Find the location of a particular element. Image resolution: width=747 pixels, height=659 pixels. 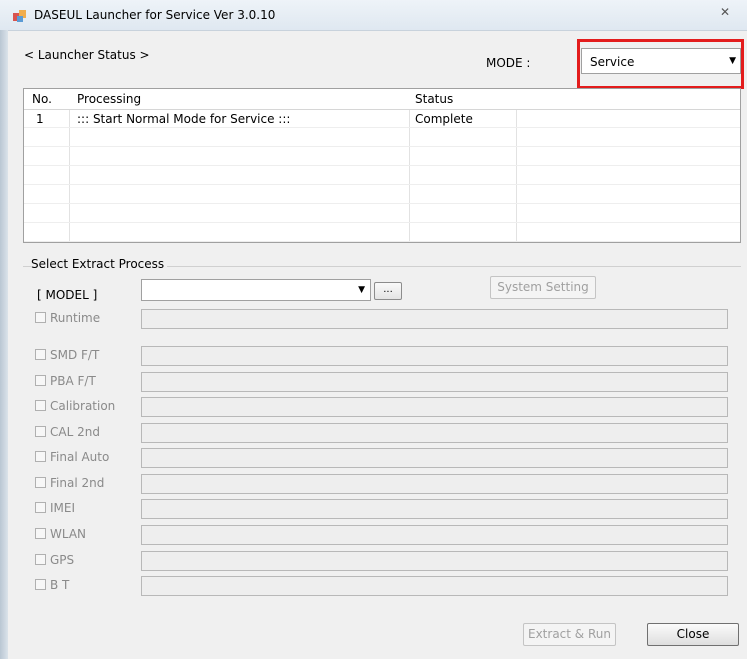

option-row-imei: IMEI is located at coordinates (382, 509).